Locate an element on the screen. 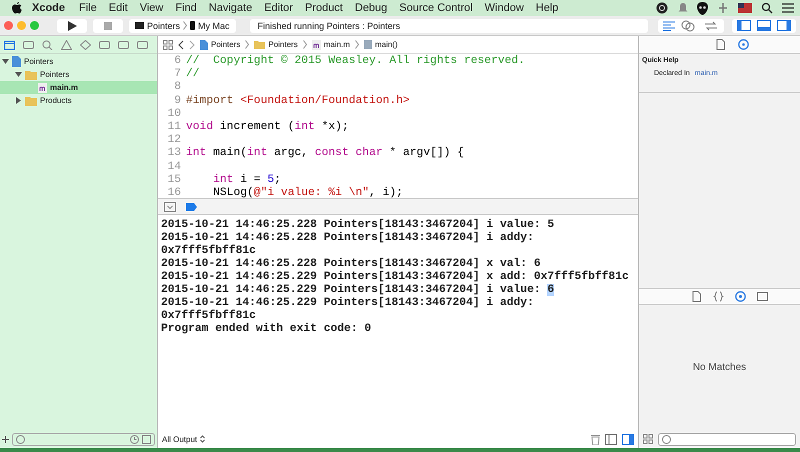  line-number: 10 is located at coordinates (174, 114).